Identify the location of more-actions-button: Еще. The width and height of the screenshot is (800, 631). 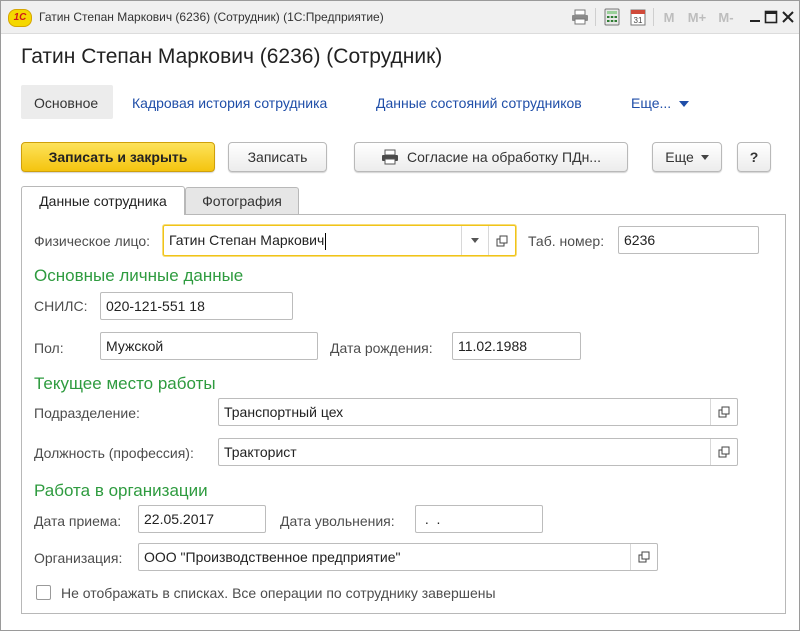
(687, 157).